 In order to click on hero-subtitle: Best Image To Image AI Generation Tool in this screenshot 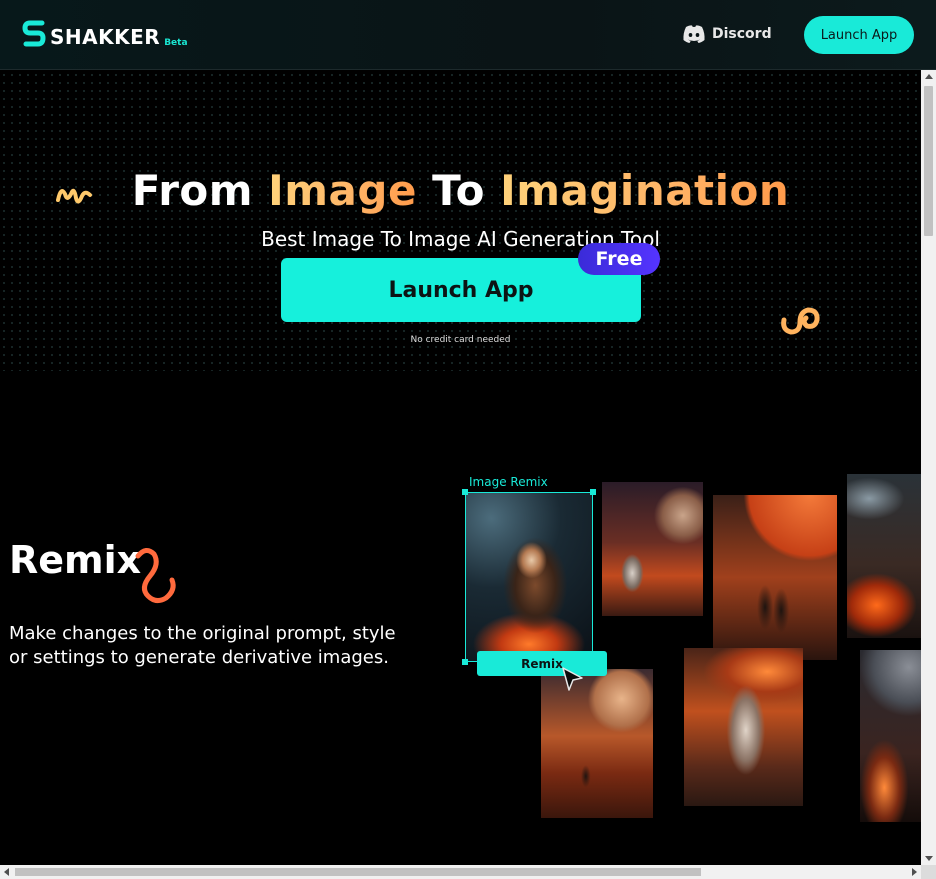, I will do `click(460, 239)`.